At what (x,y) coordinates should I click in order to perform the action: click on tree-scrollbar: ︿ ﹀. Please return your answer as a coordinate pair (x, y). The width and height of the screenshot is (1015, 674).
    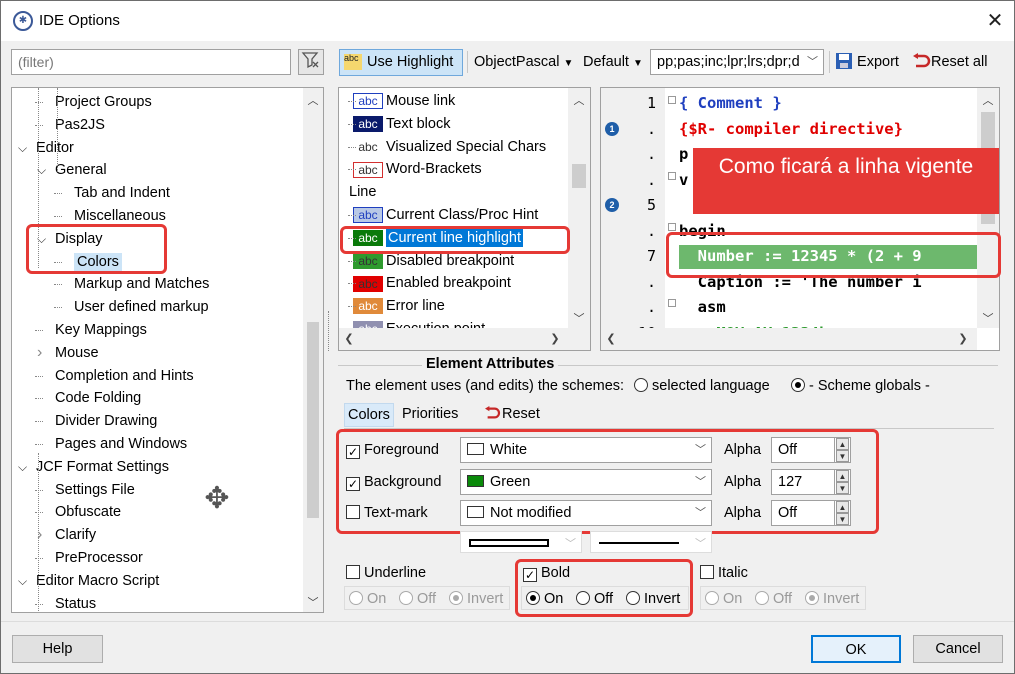
    Looking at the image, I should click on (313, 350).